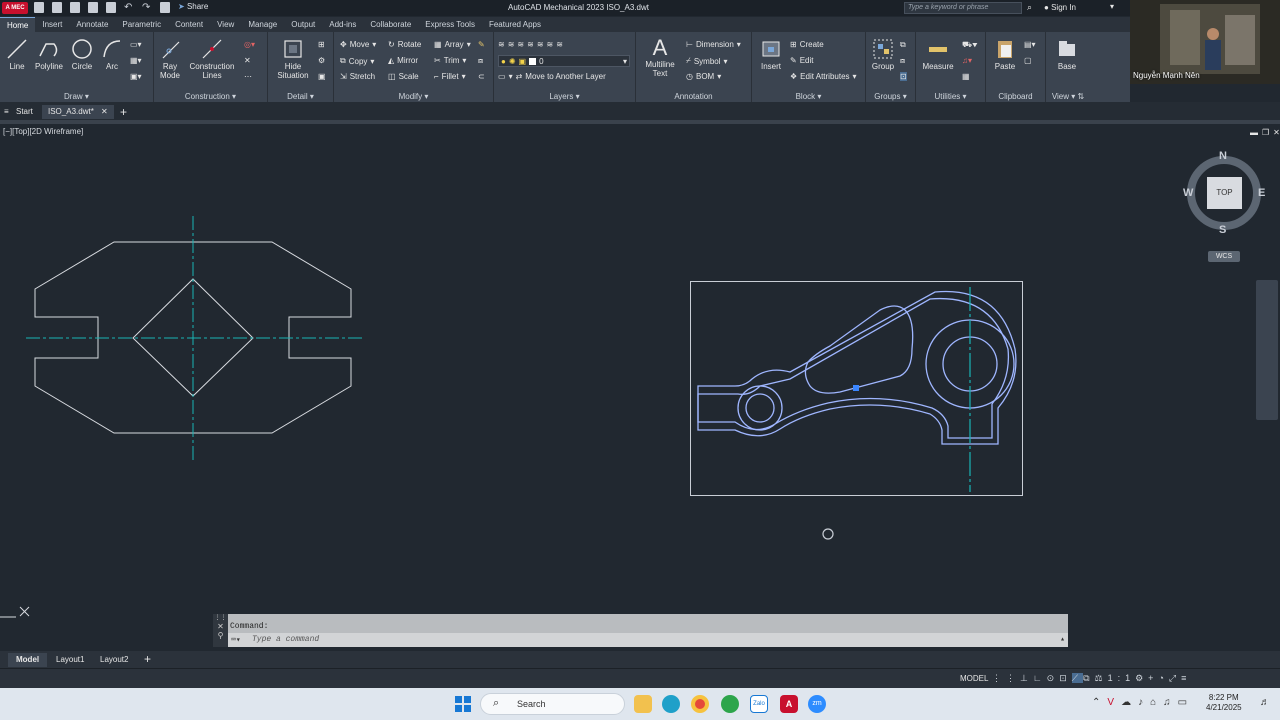 The image size is (1280, 720). I want to click on create-block-button: ⊞ Create, so click(807, 44).